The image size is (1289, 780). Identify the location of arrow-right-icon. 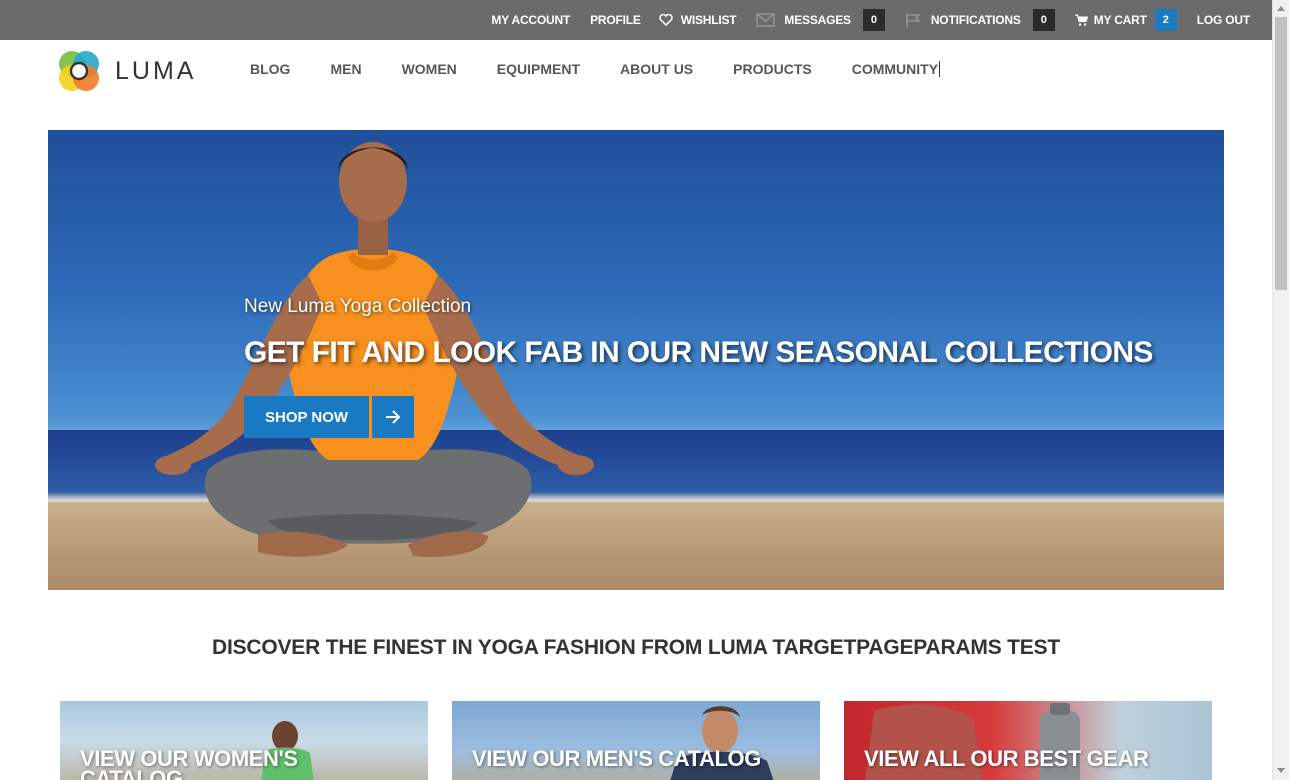
(393, 417).